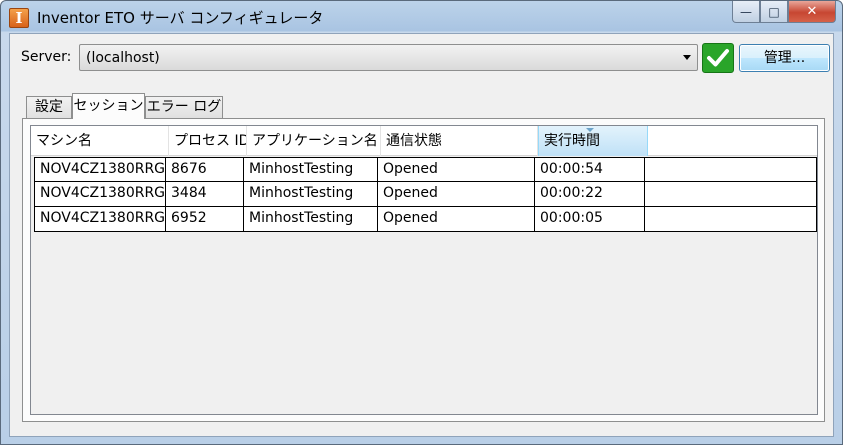  What do you see at coordinates (123, 58) in the screenshot?
I see `server-select-value: (localhost)` at bounding box center [123, 58].